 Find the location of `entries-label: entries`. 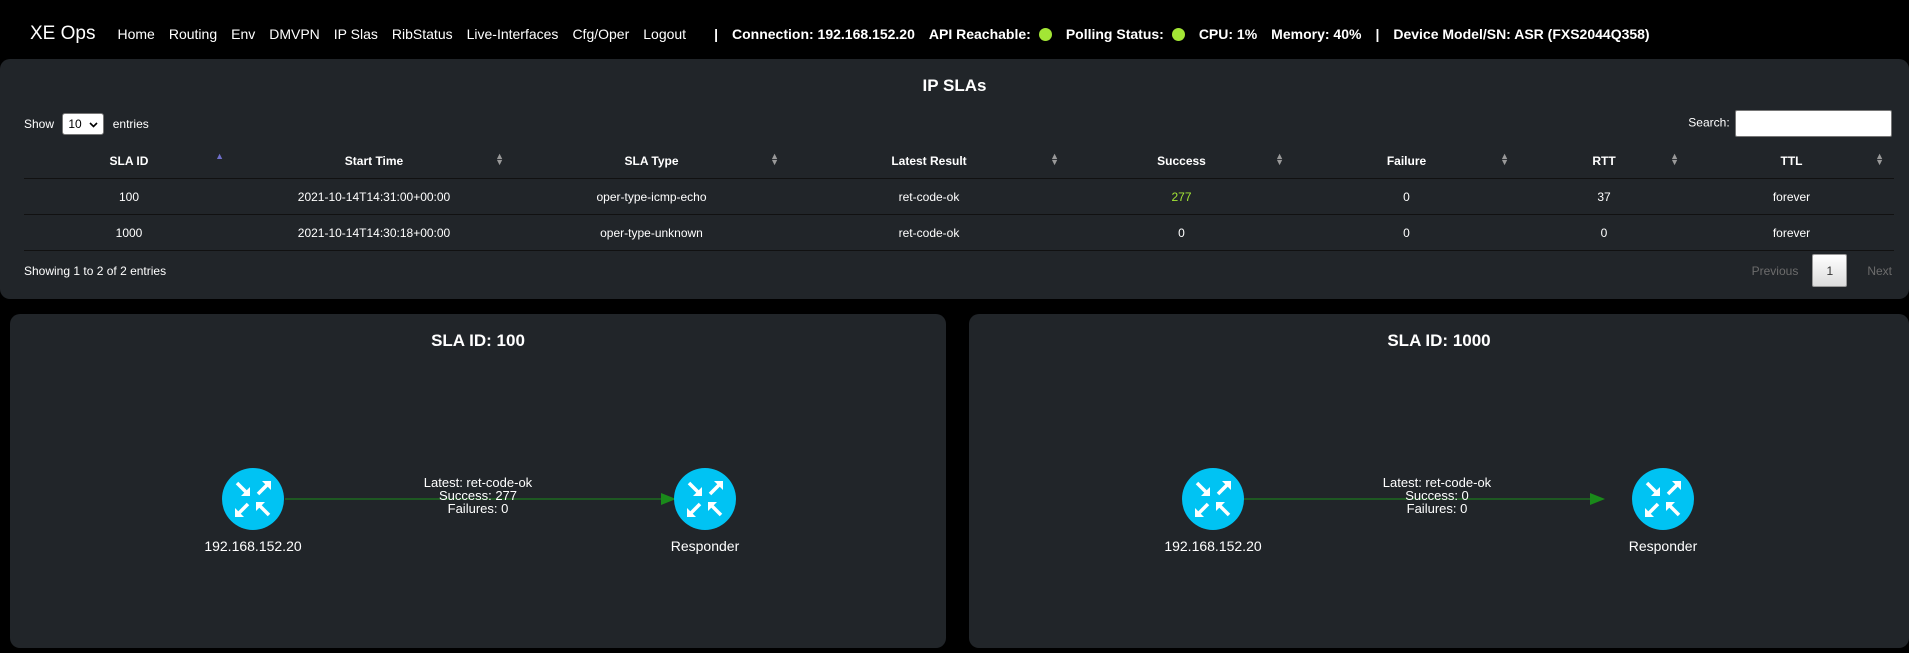

entries-label: entries is located at coordinates (130, 123).